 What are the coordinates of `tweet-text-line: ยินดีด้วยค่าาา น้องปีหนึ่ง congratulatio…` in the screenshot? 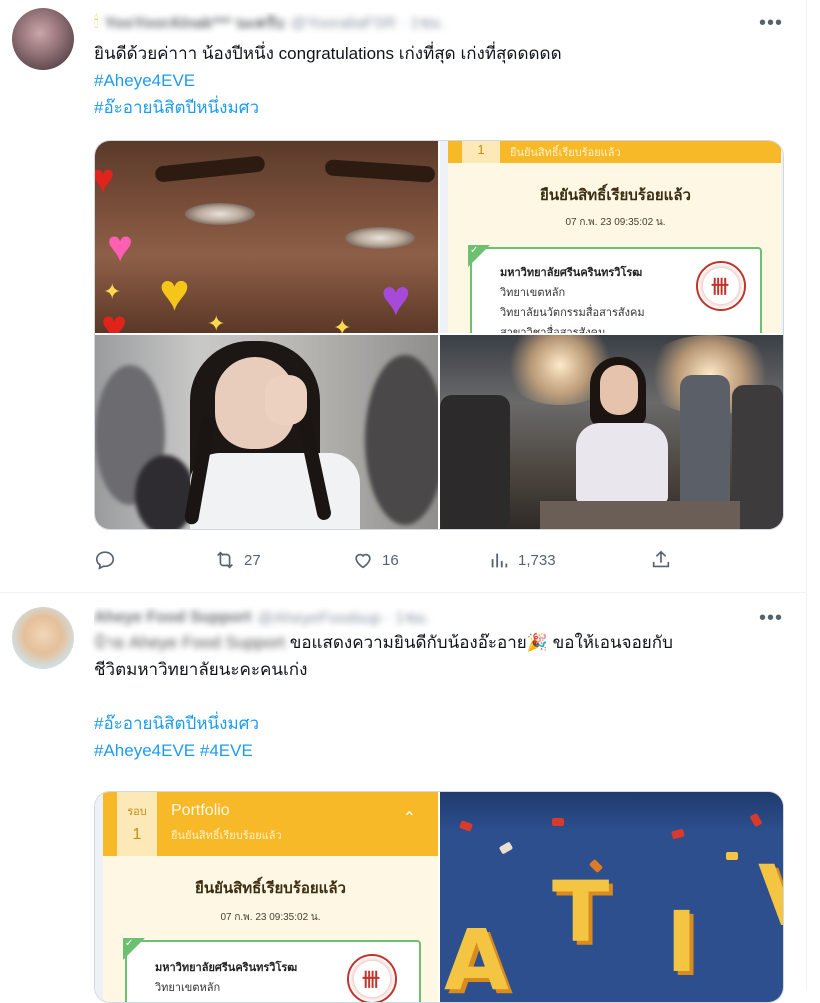 It's located at (328, 53).